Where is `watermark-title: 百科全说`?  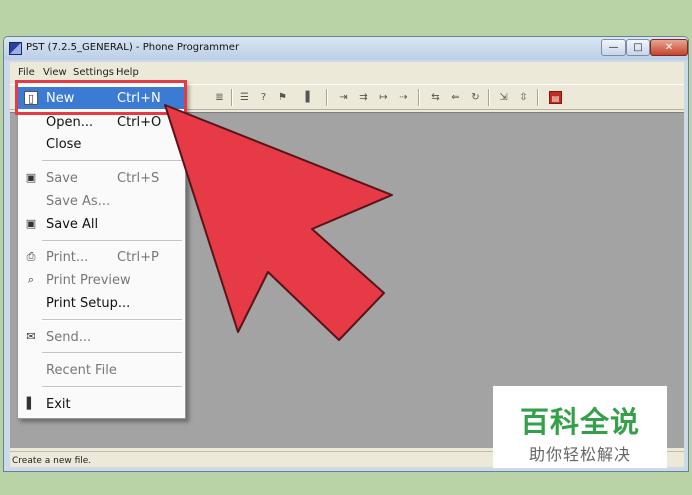 watermark-title: 百科全说 is located at coordinates (579, 422).